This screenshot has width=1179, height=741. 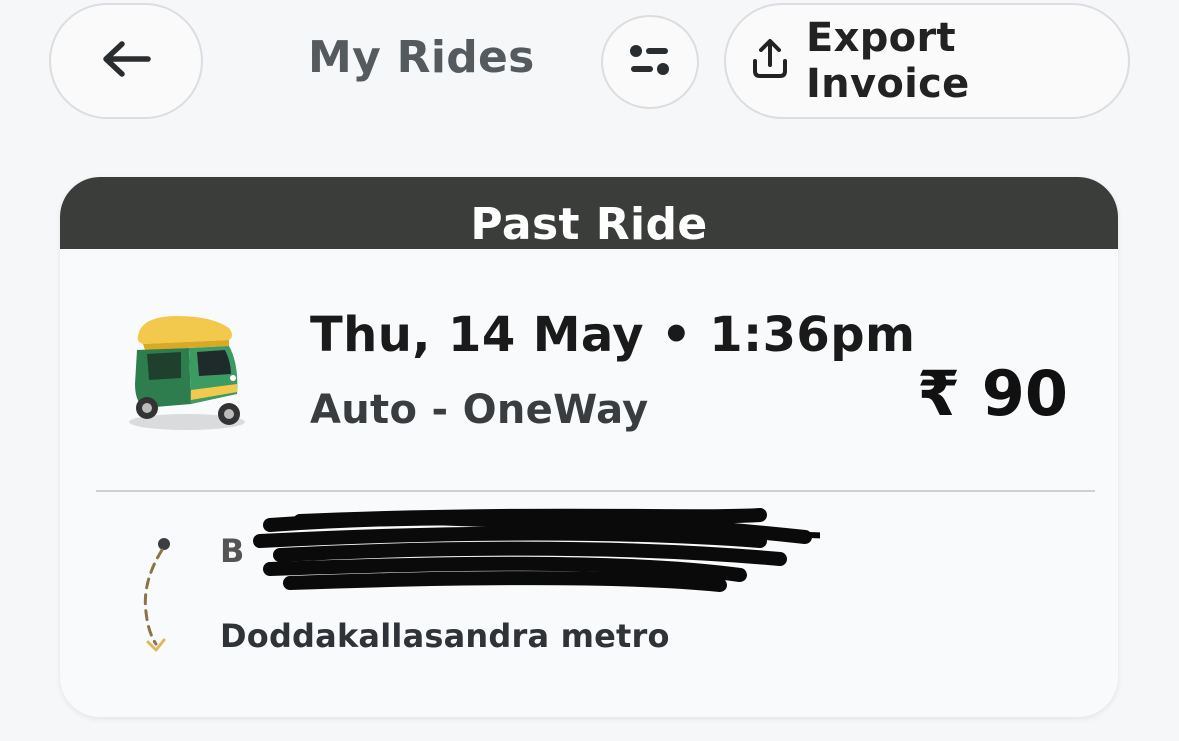 I want to click on ride-type: Auto - OneWay, so click(x=479, y=410).